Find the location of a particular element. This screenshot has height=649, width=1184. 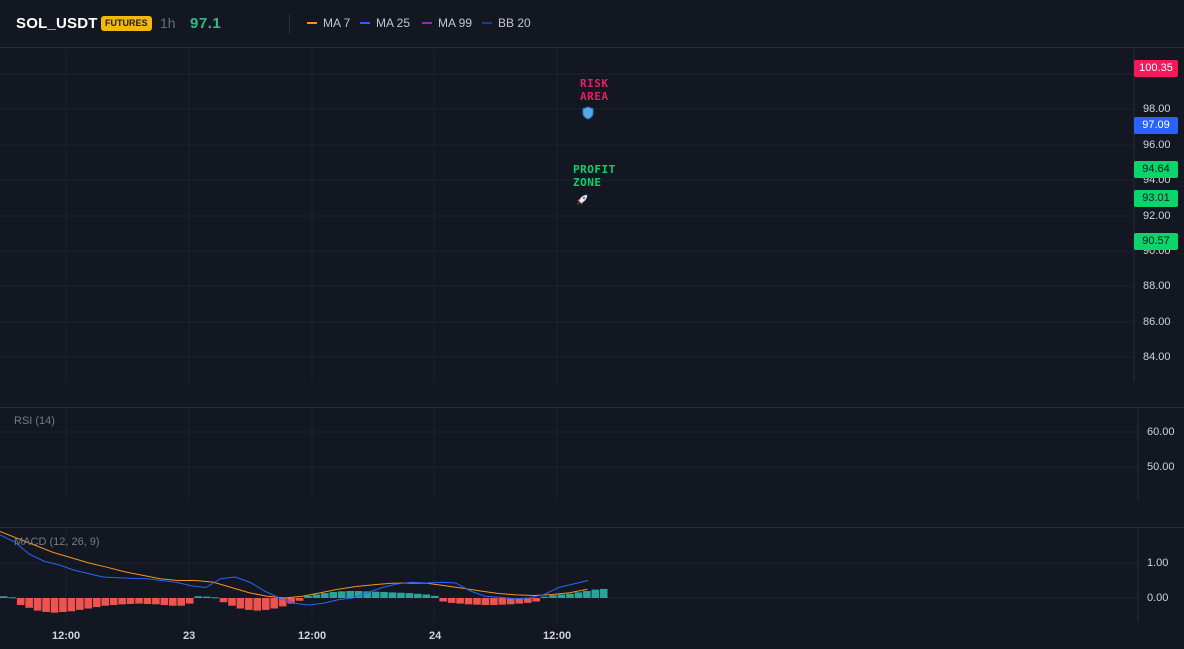

profit-zone-annotation: PROFIT ZONE is located at coordinates (594, 176).